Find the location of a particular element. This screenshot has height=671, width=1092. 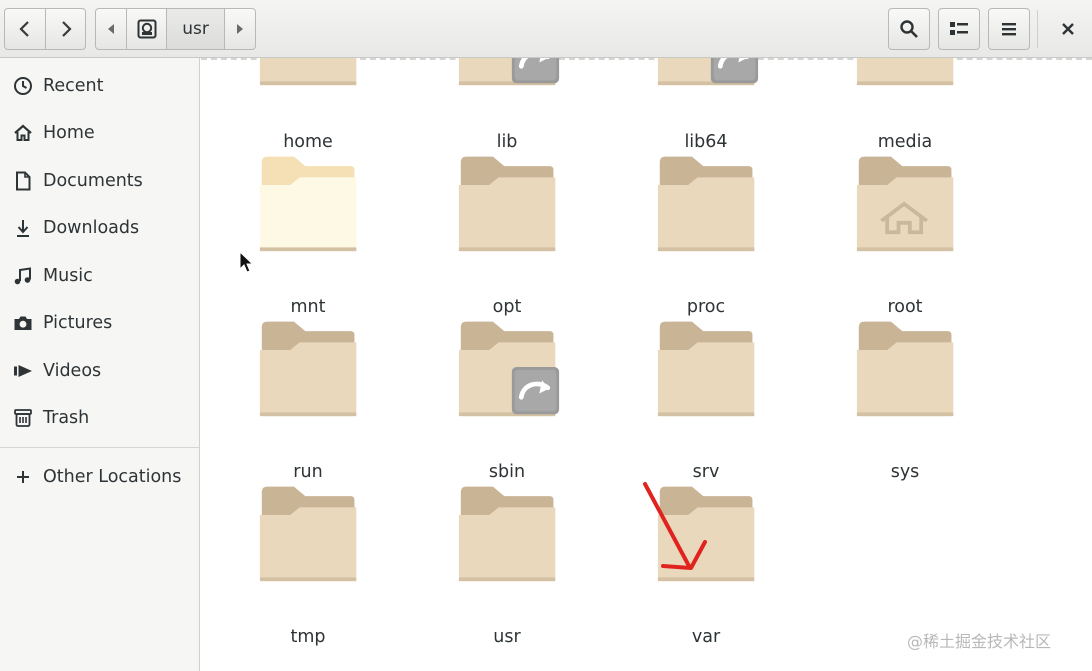

header-bar: usr is located at coordinates (546, 29).